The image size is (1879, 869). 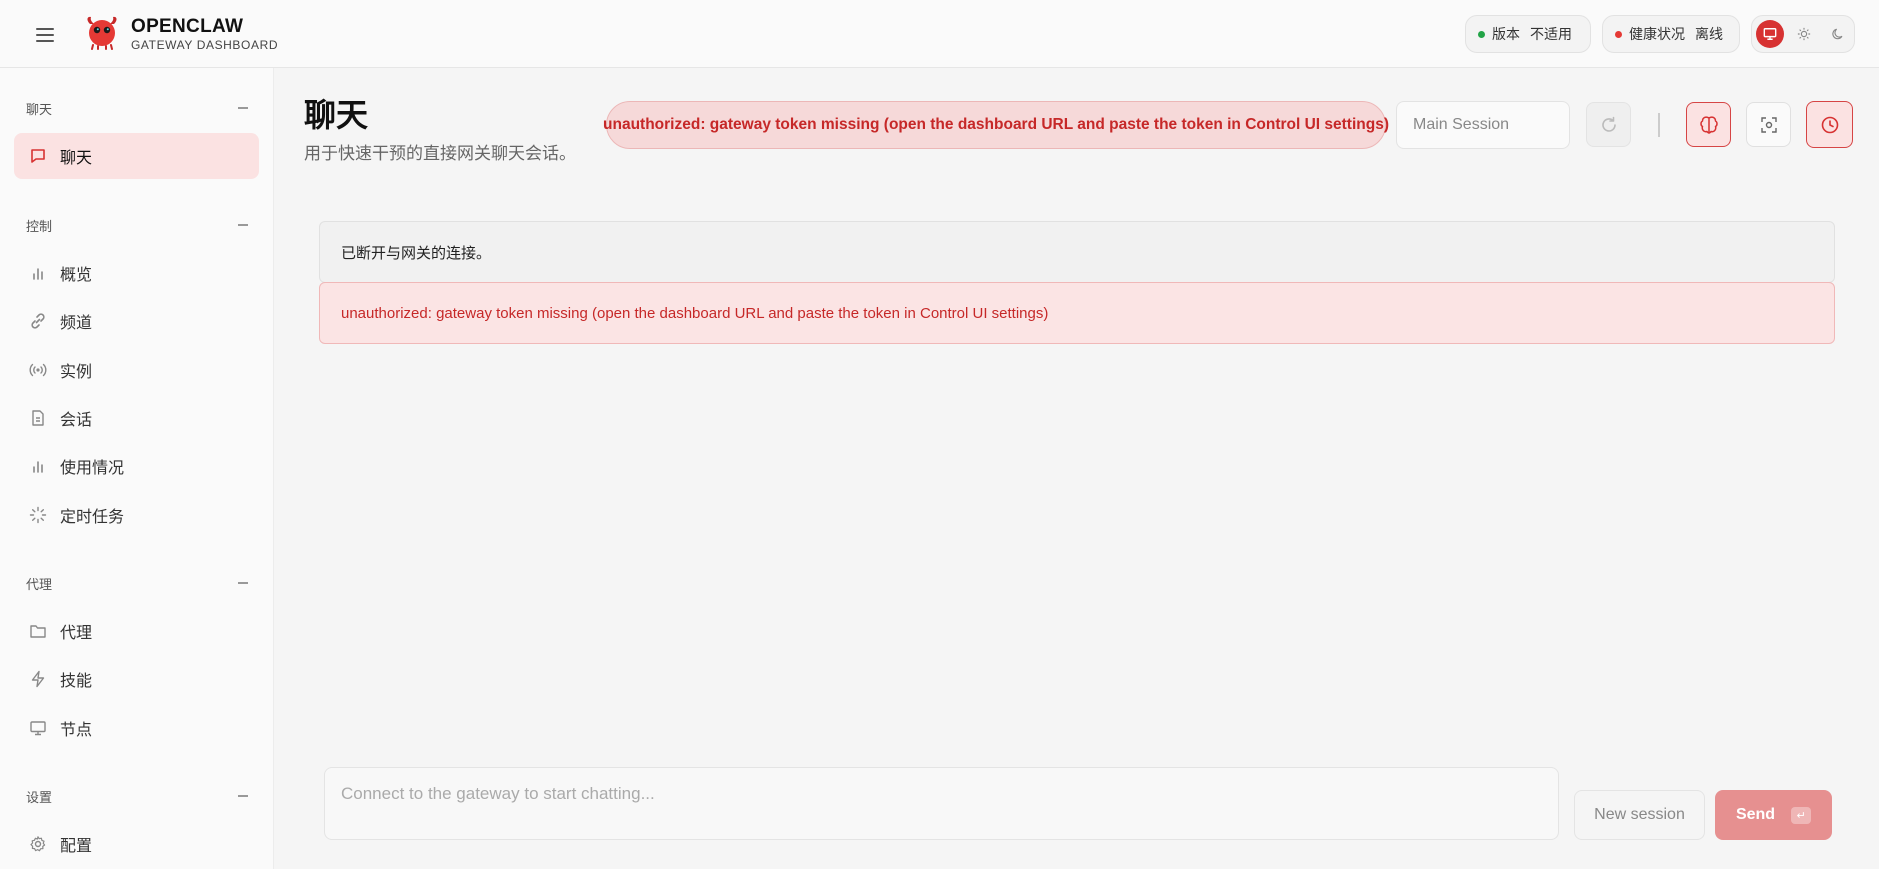 I want to click on health-value: 离线, so click(x=1709, y=34).